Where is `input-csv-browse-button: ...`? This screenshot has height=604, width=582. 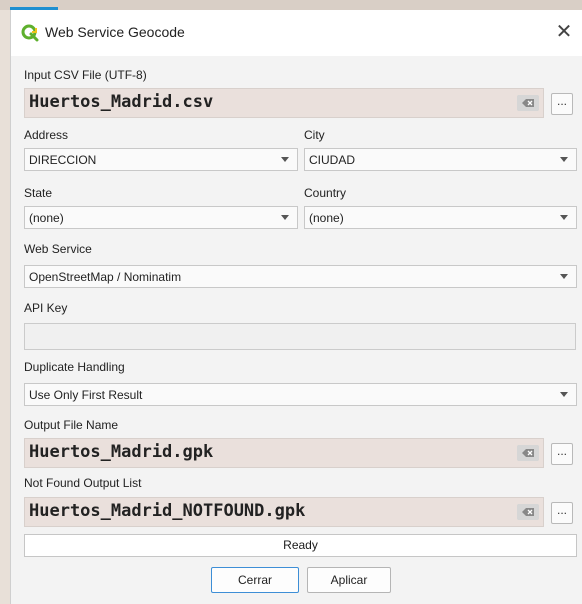
input-csv-browse-button: ... is located at coordinates (562, 104).